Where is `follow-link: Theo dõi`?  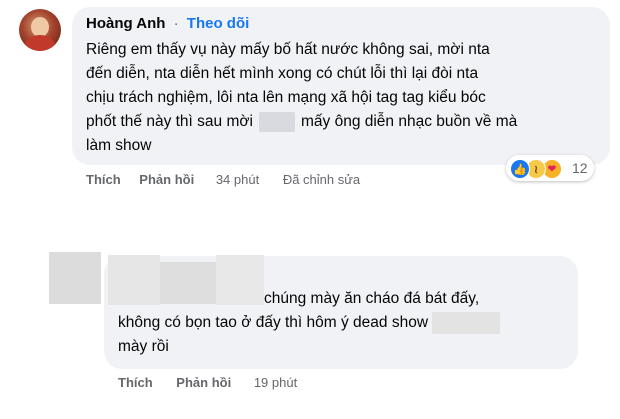
follow-link: Theo dõi is located at coordinates (218, 23).